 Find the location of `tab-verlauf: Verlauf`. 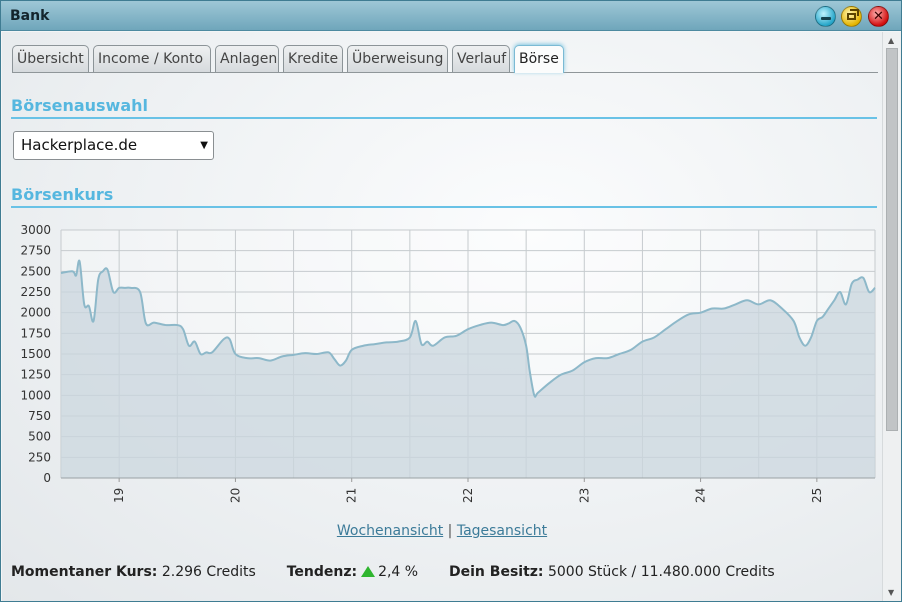

tab-verlauf: Verlauf is located at coordinates (481, 58).